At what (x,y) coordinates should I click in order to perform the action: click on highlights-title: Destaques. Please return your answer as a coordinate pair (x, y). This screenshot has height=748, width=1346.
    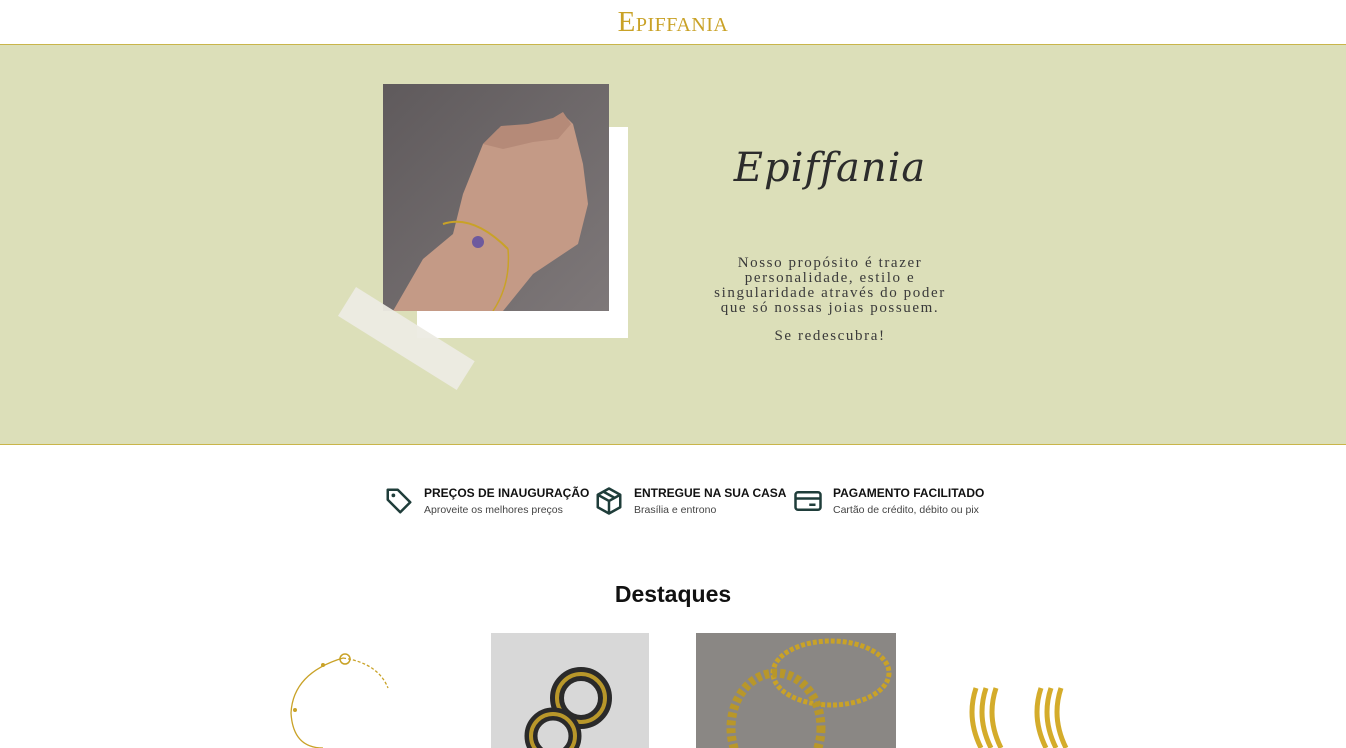
    Looking at the image, I should click on (673, 594).